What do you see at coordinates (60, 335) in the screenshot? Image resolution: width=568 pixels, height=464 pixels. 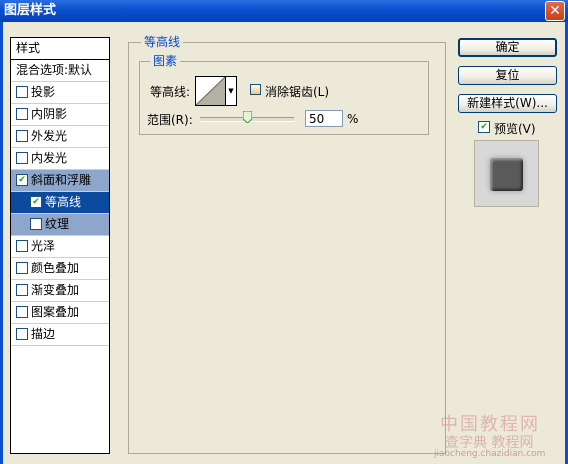 I see `style-item-stroke: 描边` at bounding box center [60, 335].